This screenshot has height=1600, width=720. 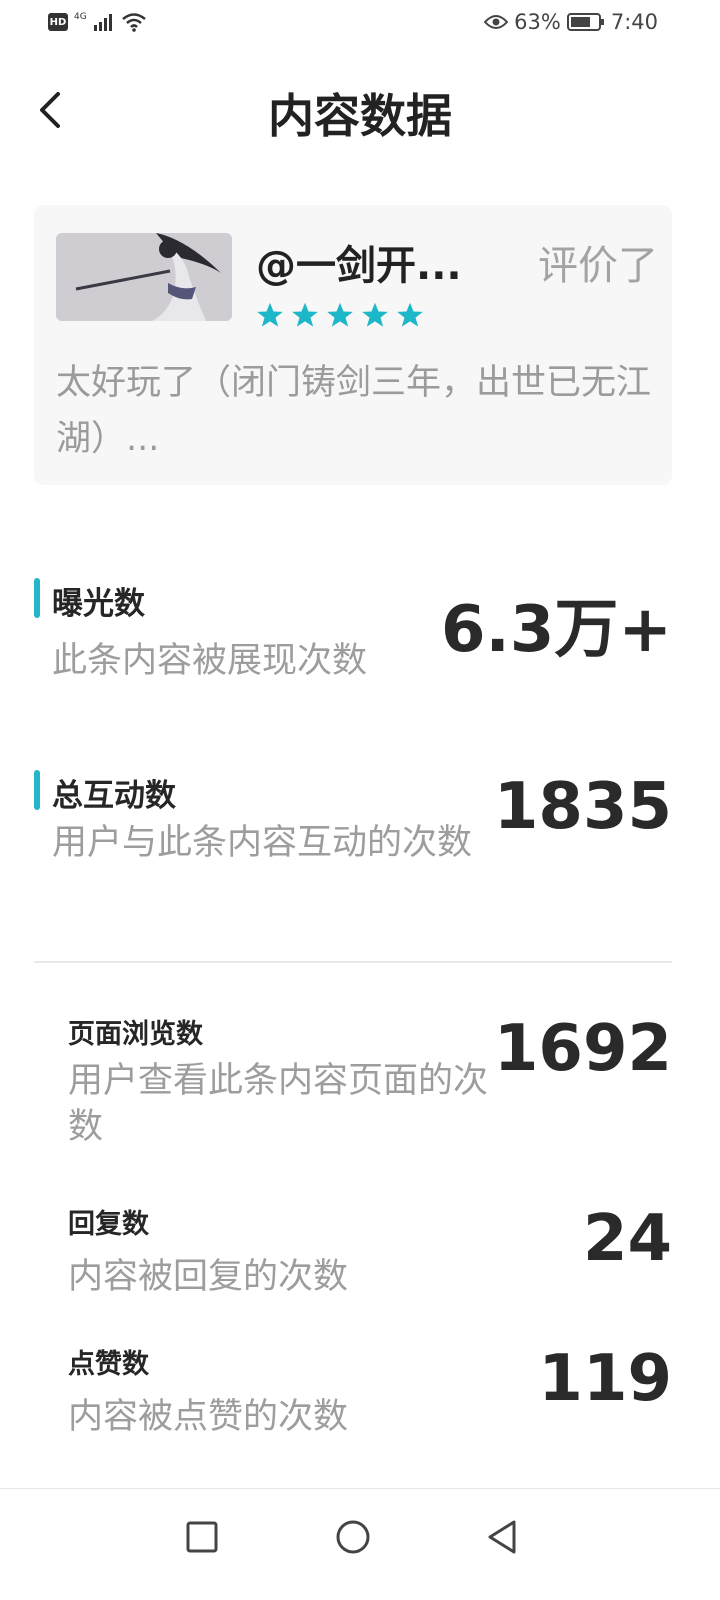 I want to click on review-action-label: 评价了, so click(x=598, y=266).